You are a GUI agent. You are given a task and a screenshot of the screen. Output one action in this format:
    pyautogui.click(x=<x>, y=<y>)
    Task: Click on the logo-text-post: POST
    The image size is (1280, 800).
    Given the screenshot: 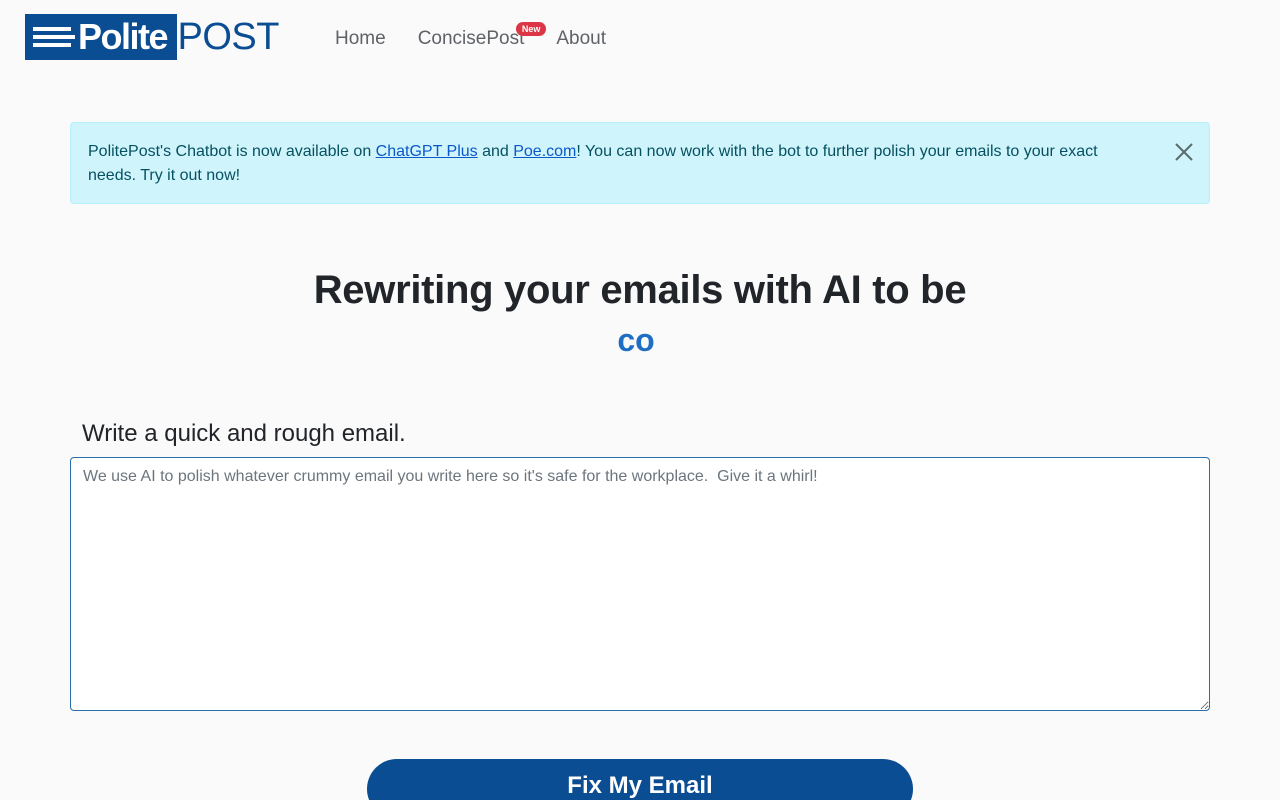 What is the action you would take?
    pyautogui.click(x=228, y=37)
    